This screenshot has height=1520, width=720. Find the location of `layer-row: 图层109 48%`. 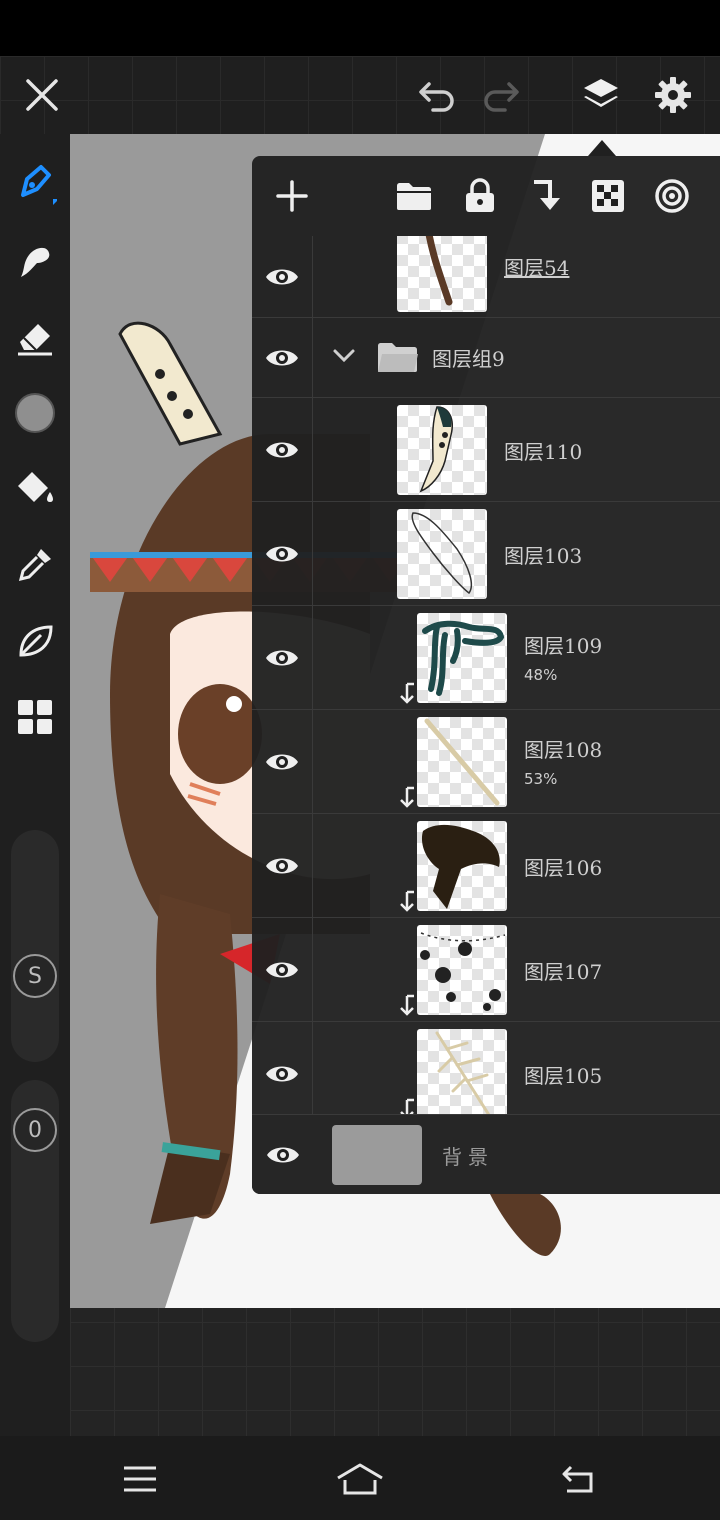

layer-row: 图层109 48% is located at coordinates (486, 658).